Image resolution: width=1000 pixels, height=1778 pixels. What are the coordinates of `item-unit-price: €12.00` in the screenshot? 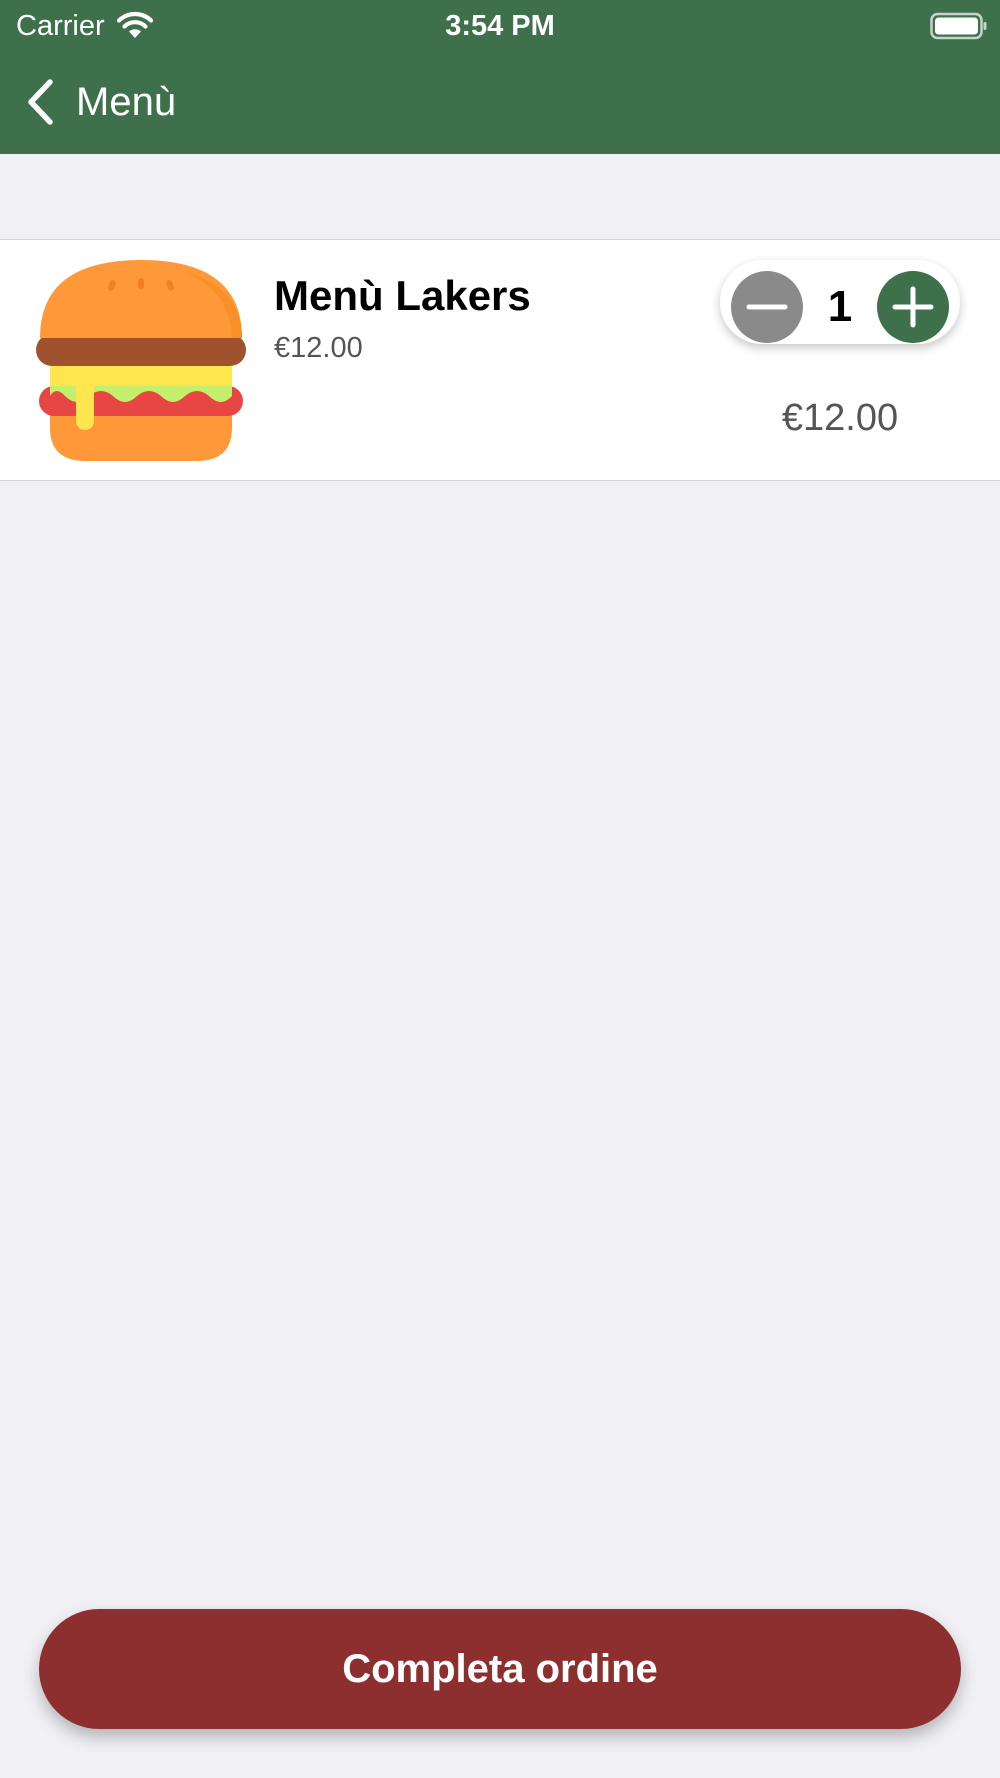 It's located at (318, 348).